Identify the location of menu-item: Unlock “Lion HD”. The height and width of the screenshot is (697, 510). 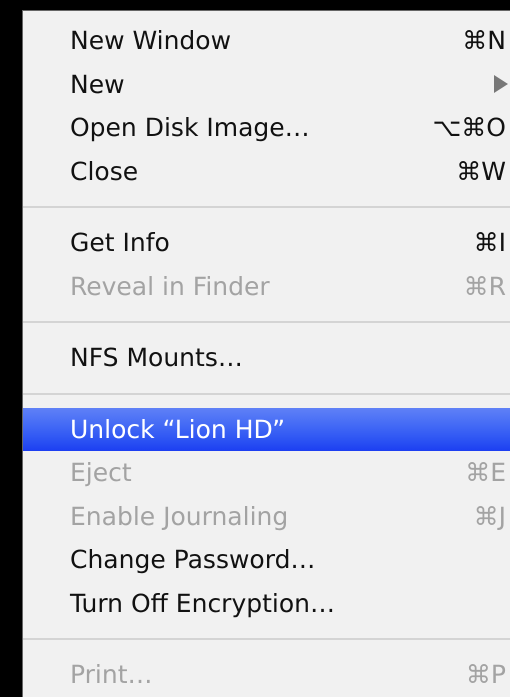
(266, 429).